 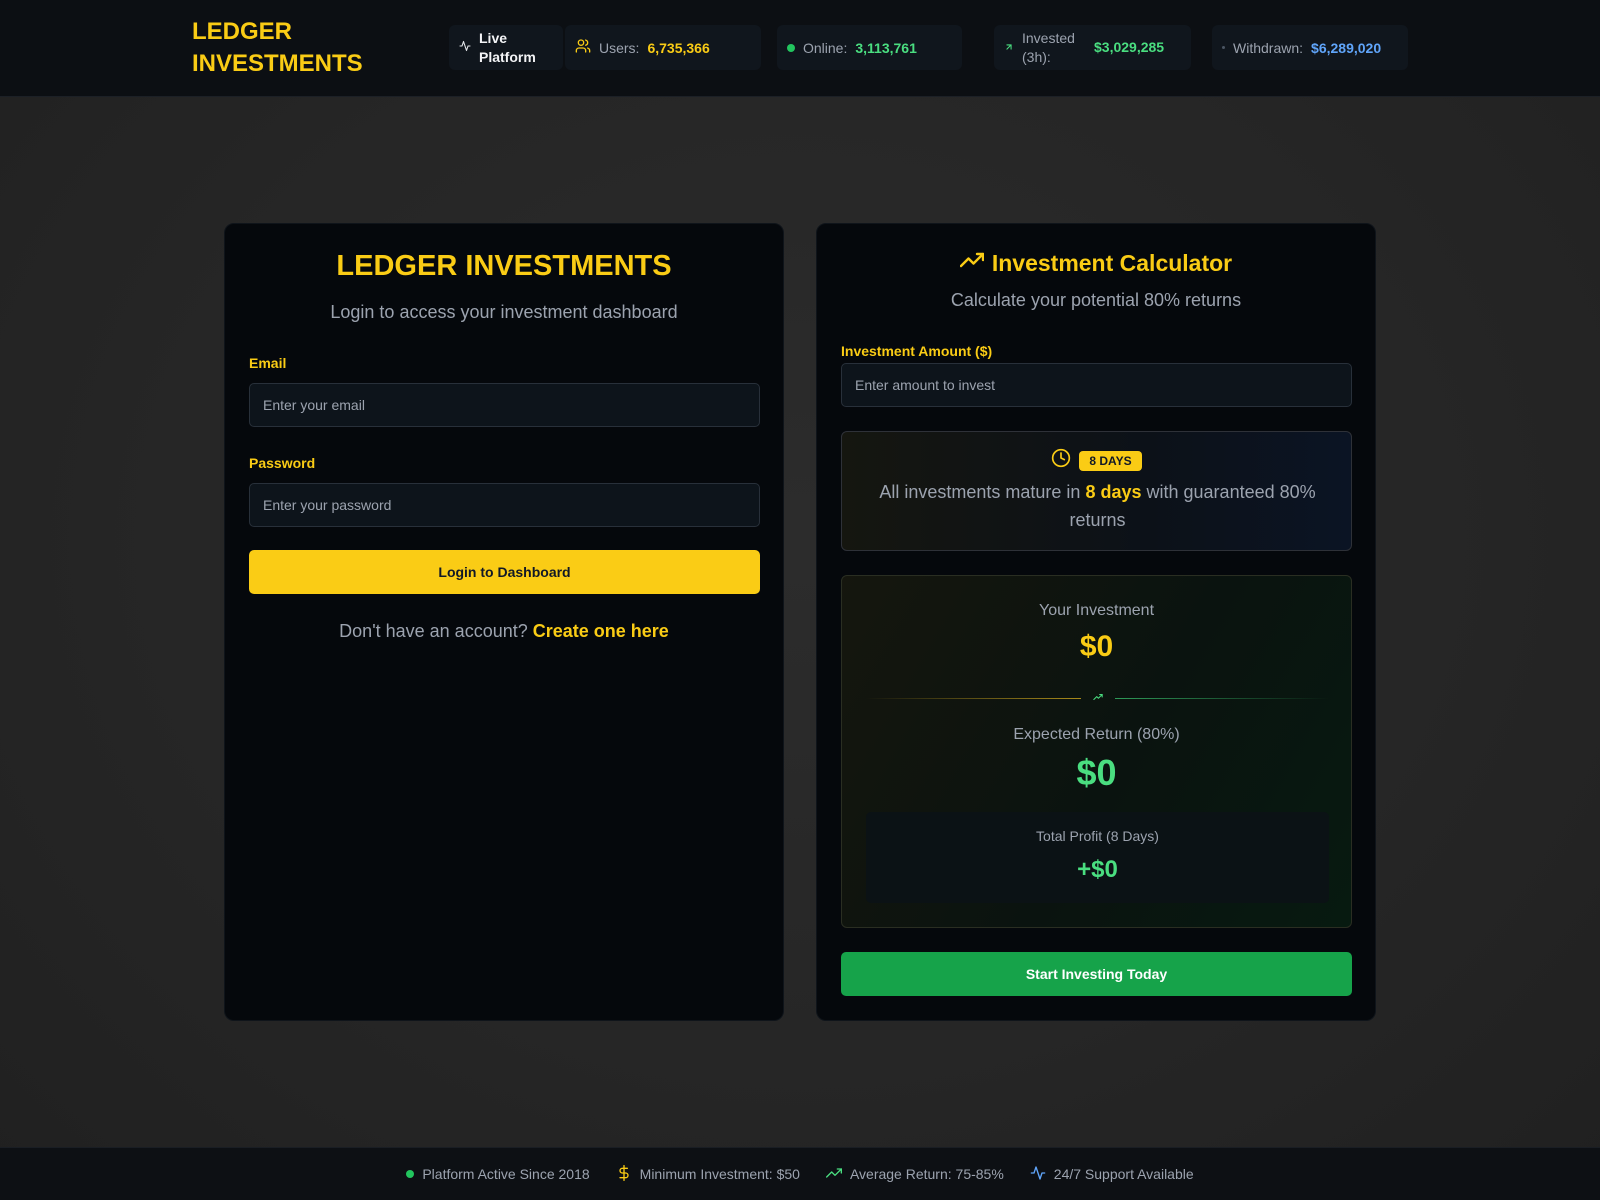 What do you see at coordinates (1096, 646) in the screenshot?
I see `your-investment-value: $0` at bounding box center [1096, 646].